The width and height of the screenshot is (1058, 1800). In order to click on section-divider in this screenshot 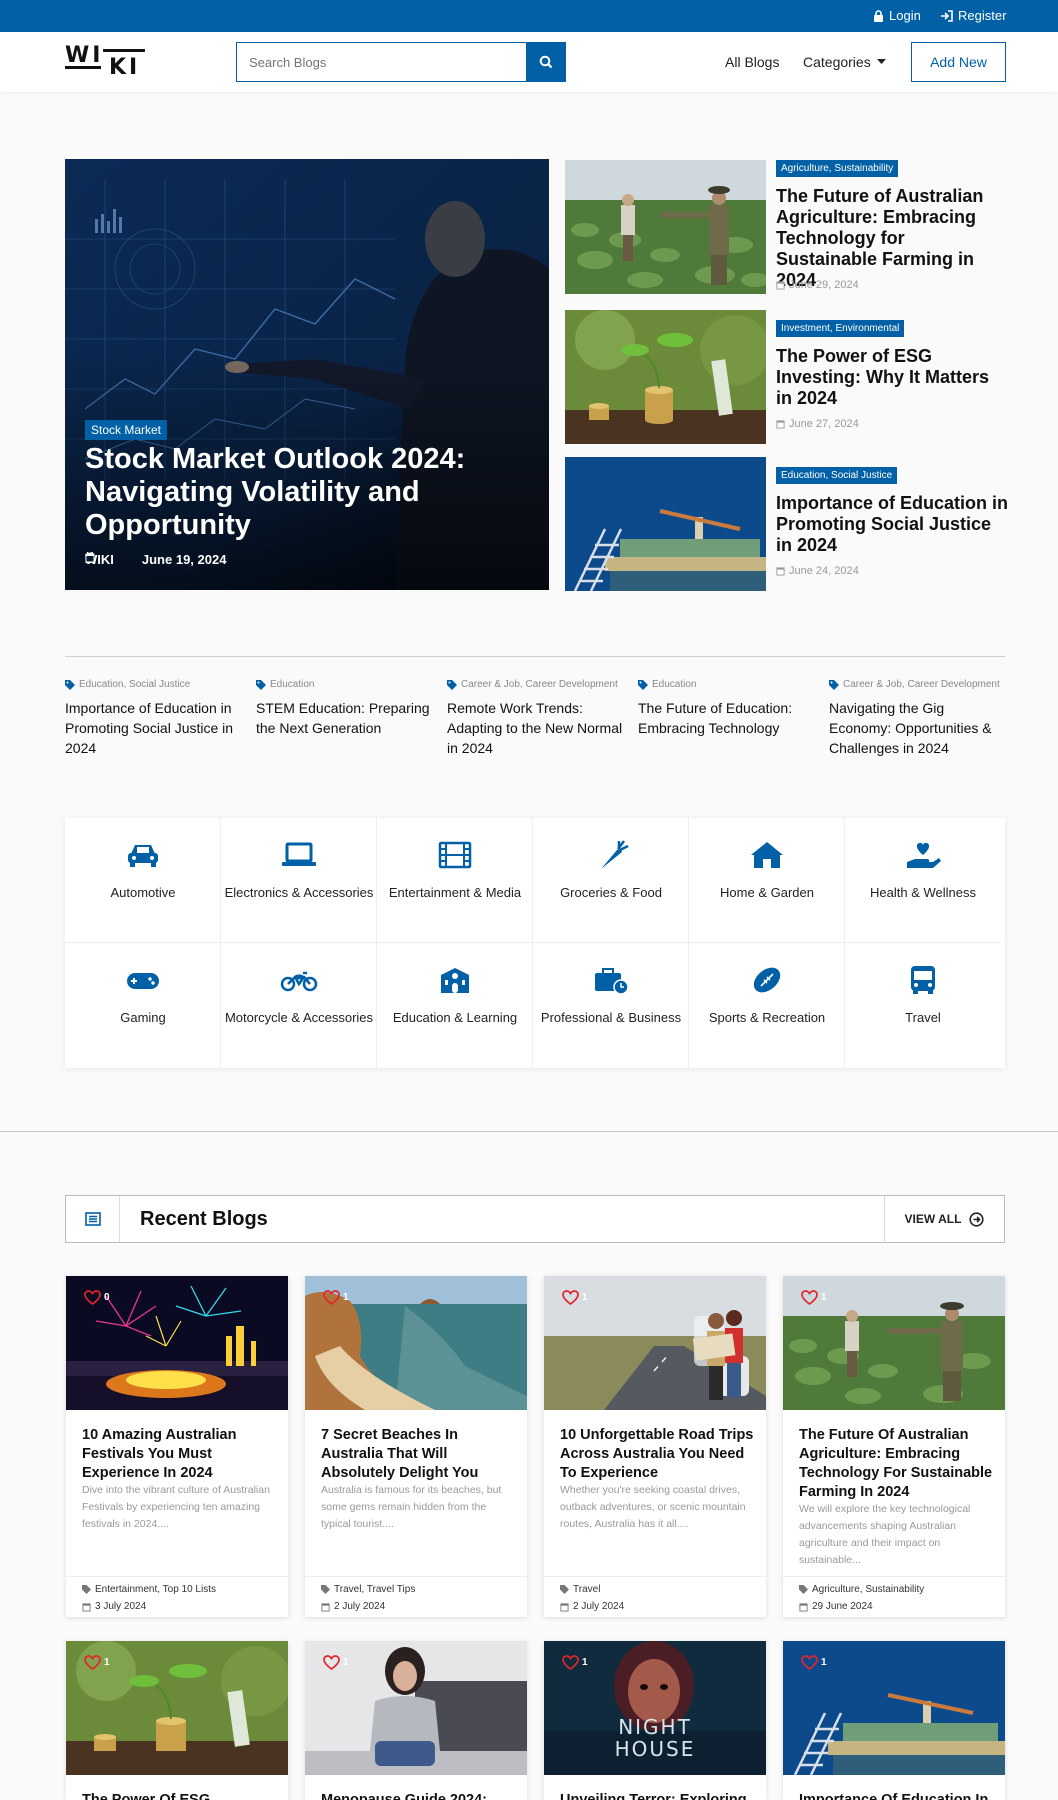, I will do `click(535, 656)`.